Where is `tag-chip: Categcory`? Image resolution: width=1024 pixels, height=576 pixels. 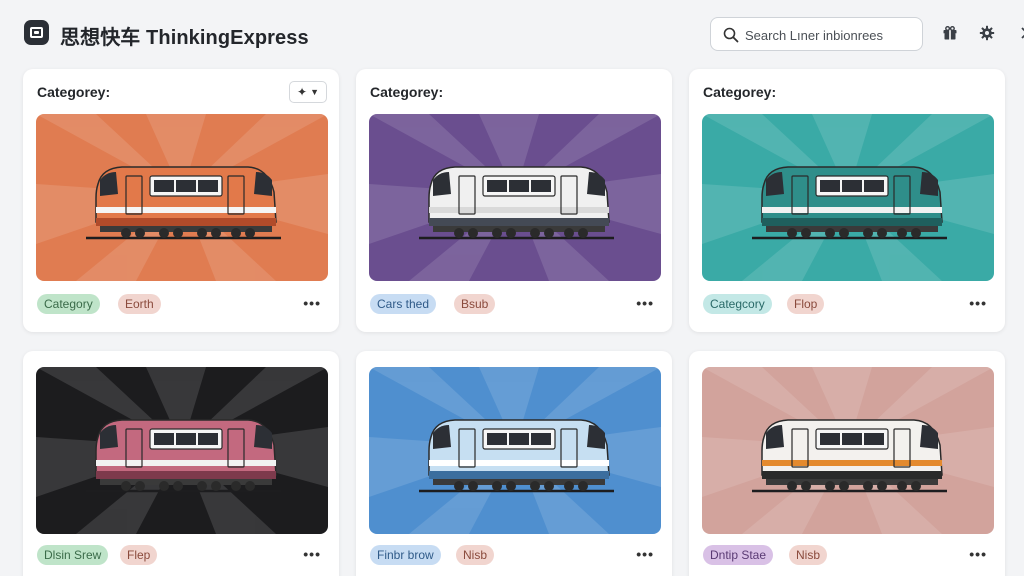 tag-chip: Categcory is located at coordinates (737, 304).